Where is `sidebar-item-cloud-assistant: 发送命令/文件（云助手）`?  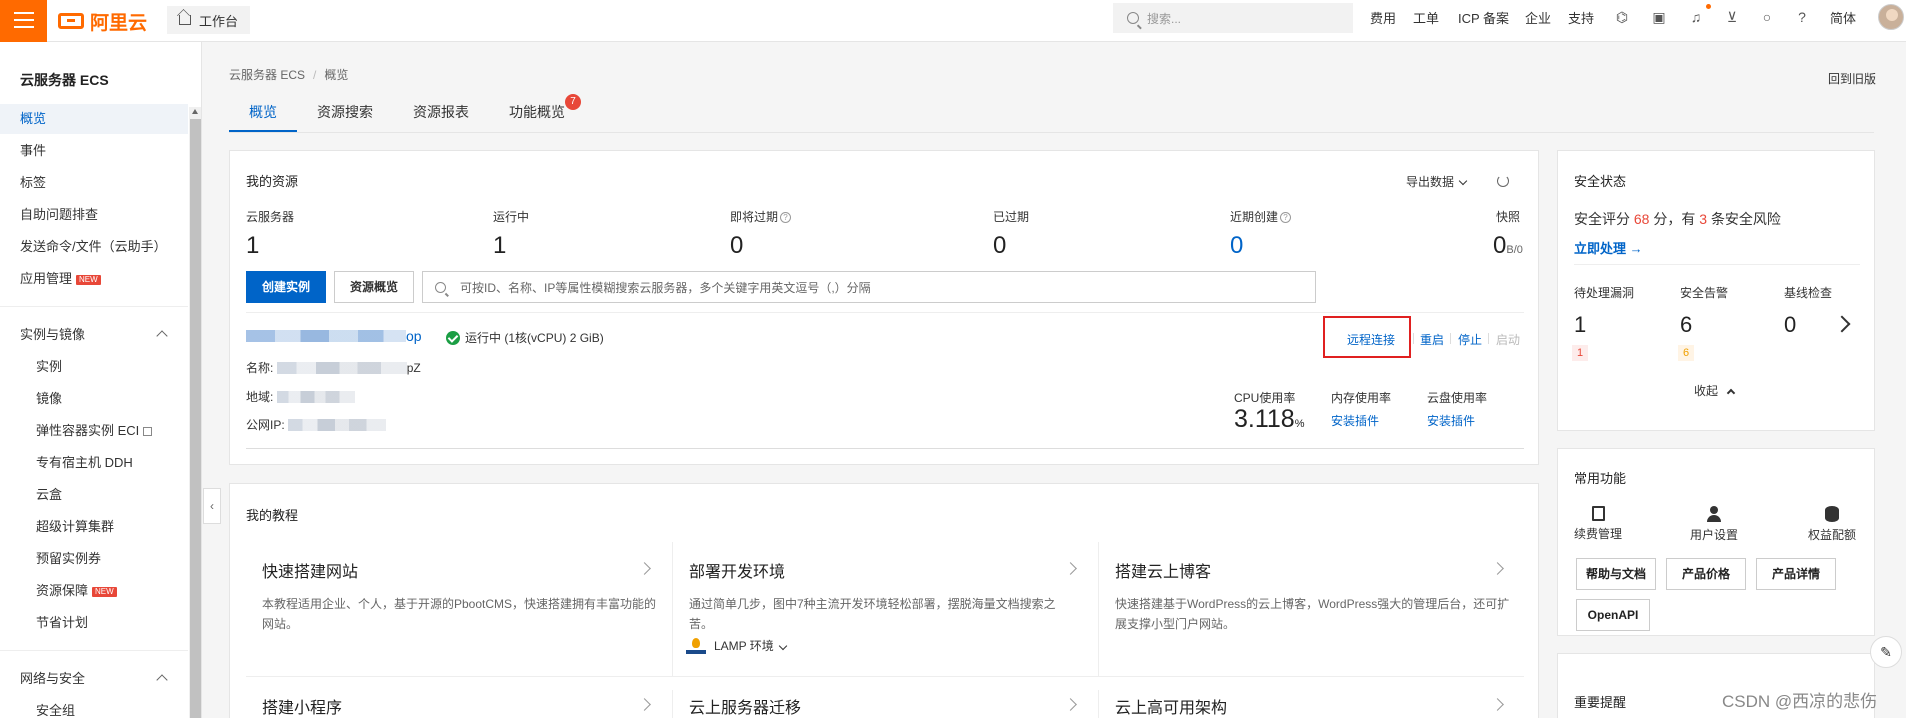 sidebar-item-cloud-assistant: 发送命令/文件（云助手） is located at coordinates (94, 247).